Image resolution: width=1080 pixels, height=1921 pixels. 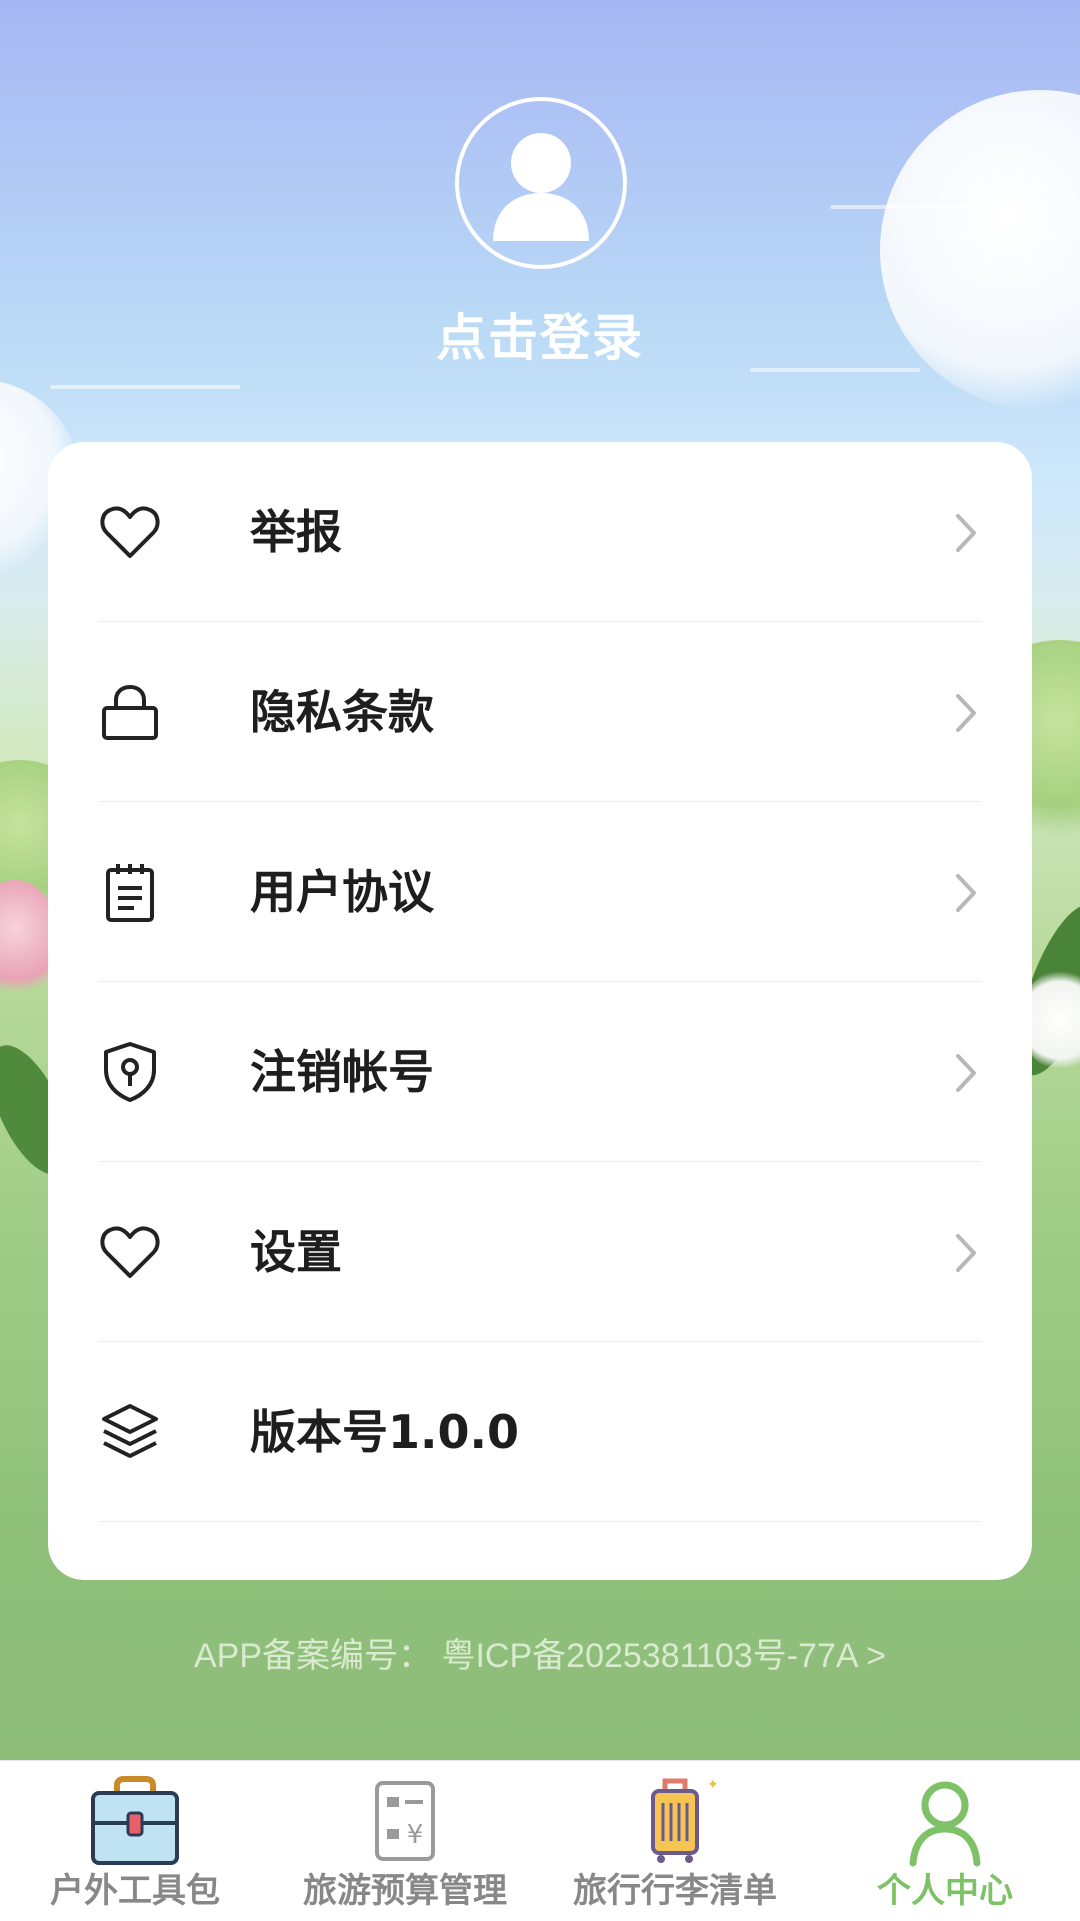 I want to click on tab-travel-budget: ¥ 旅游预算管理, so click(x=405, y=1841).